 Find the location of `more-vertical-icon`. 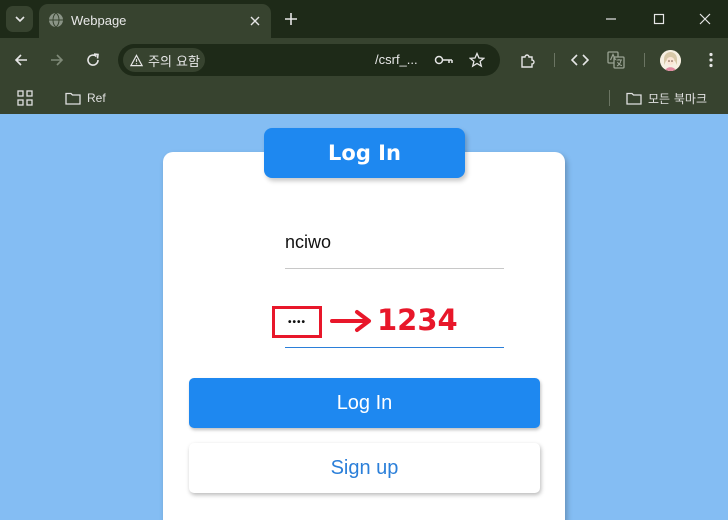

more-vertical-icon is located at coordinates (711, 60).